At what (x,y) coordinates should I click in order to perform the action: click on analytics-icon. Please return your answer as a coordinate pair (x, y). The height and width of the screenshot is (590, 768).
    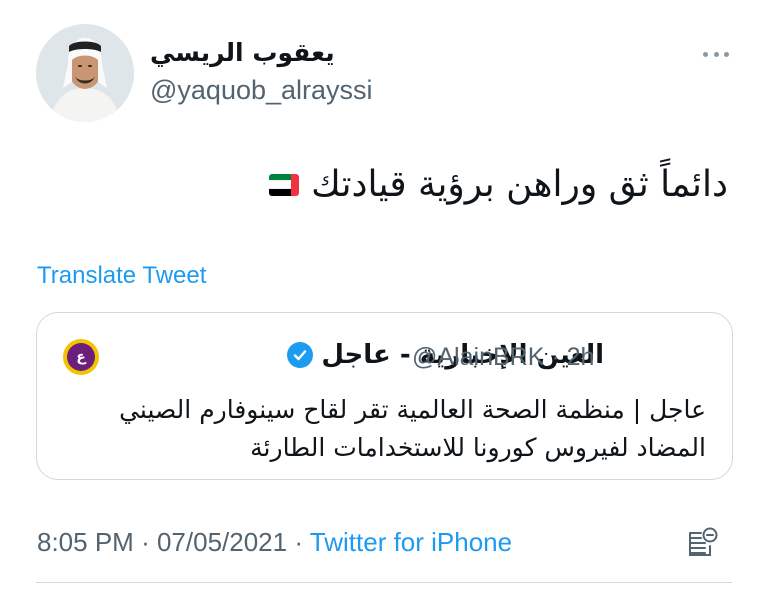
    Looking at the image, I should click on (701, 543).